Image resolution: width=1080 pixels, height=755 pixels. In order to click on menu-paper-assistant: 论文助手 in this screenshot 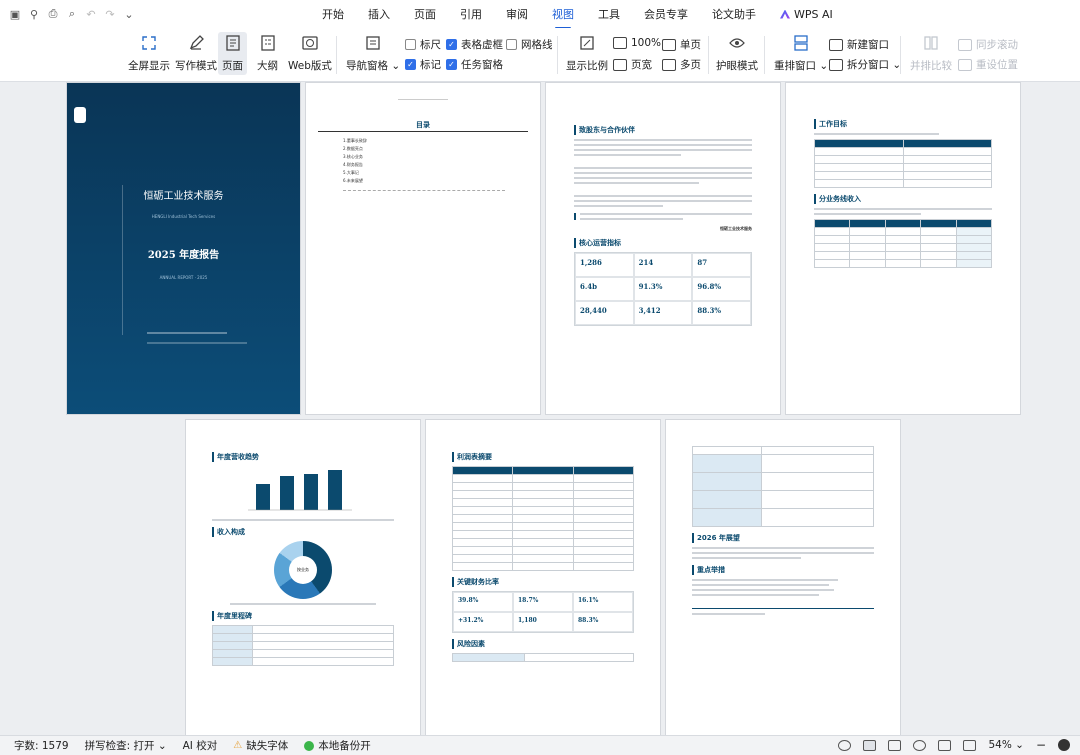, I will do `click(734, 14)`.